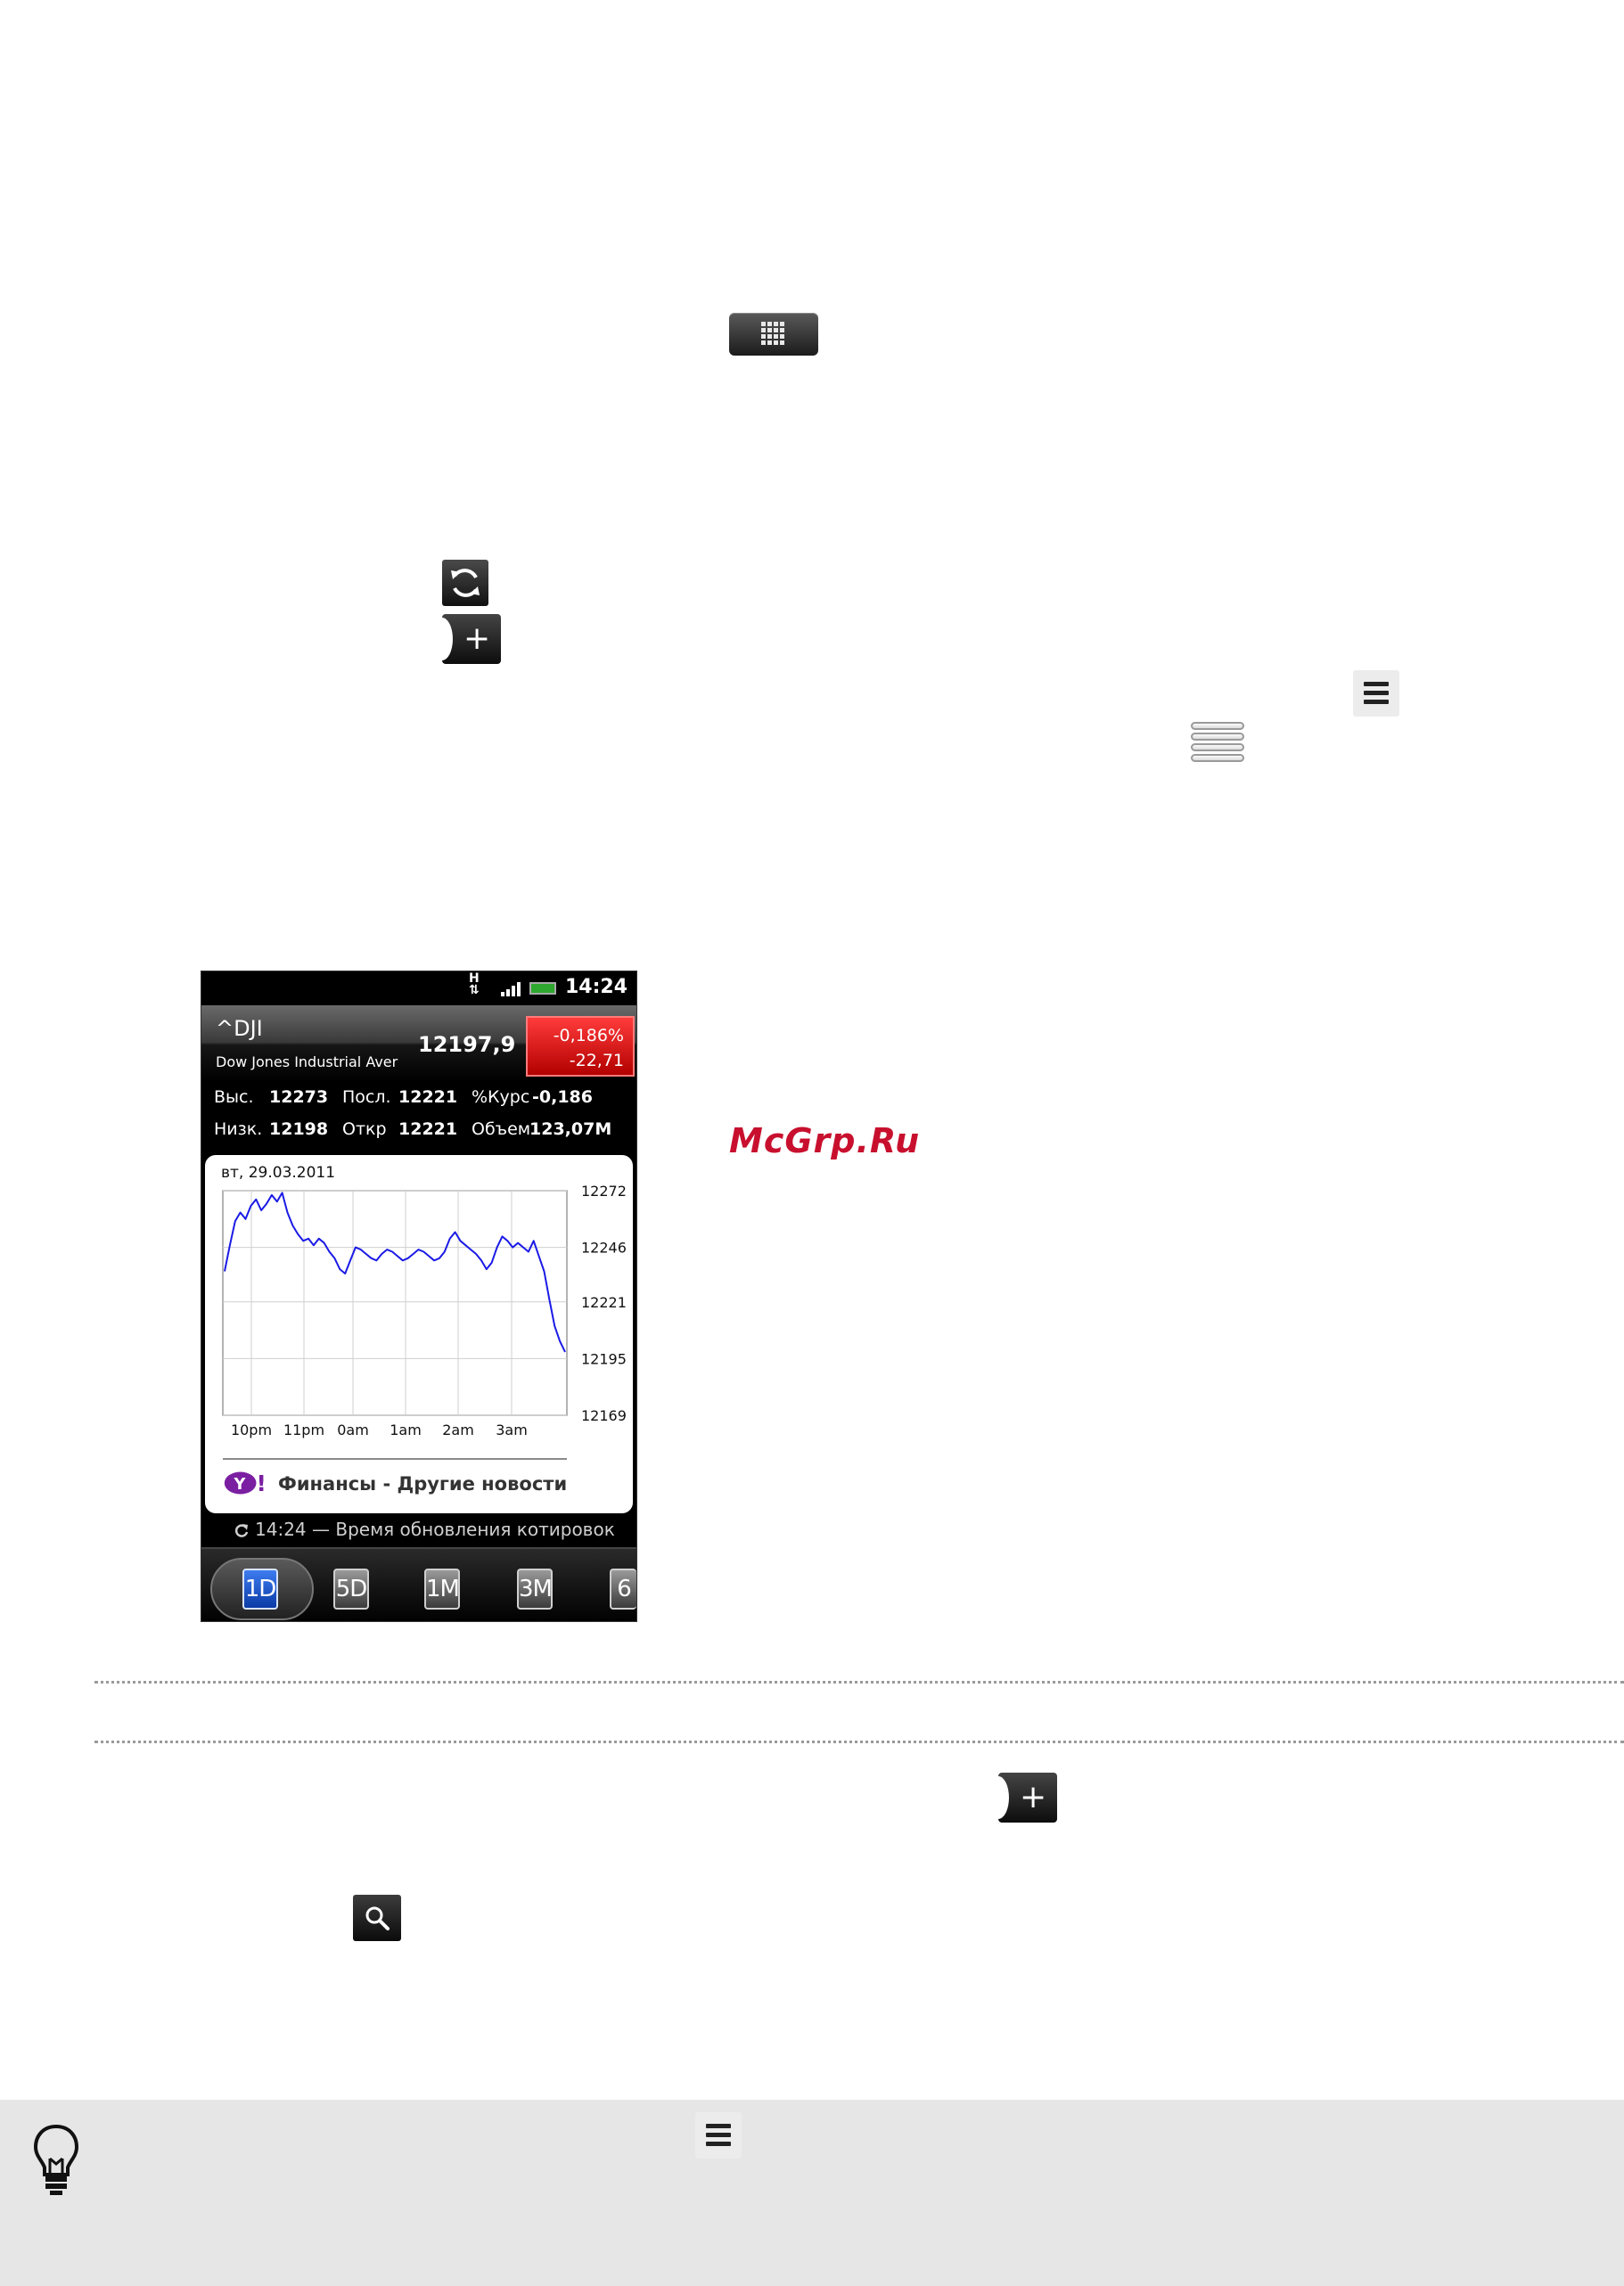 The width and height of the screenshot is (1624, 2286). I want to click on stat-value: 123,07M, so click(570, 1129).